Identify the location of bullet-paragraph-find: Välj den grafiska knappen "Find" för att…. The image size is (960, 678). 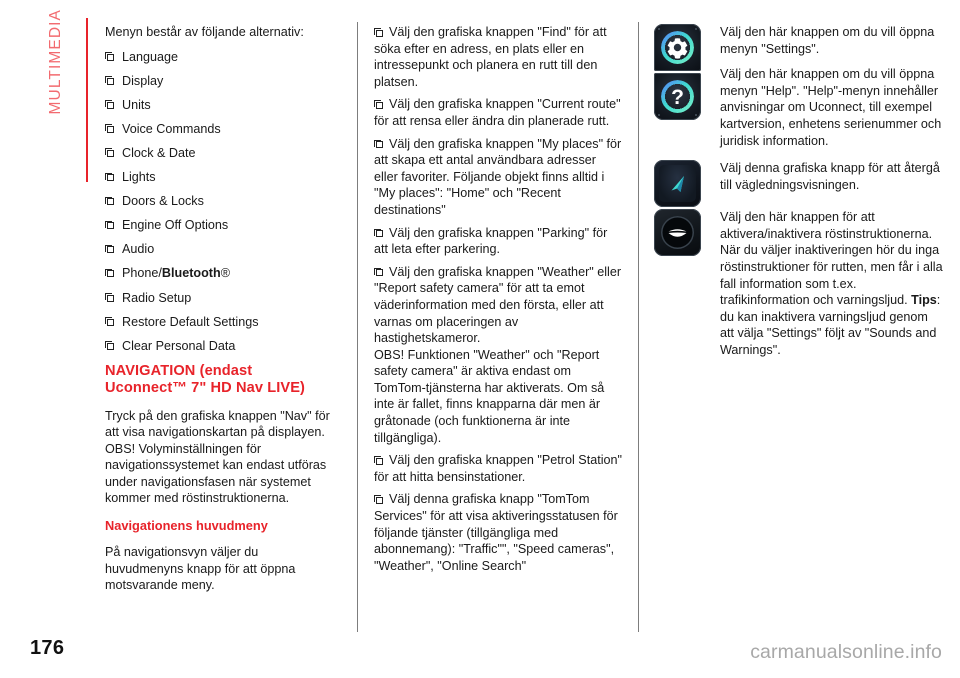
(498, 57).